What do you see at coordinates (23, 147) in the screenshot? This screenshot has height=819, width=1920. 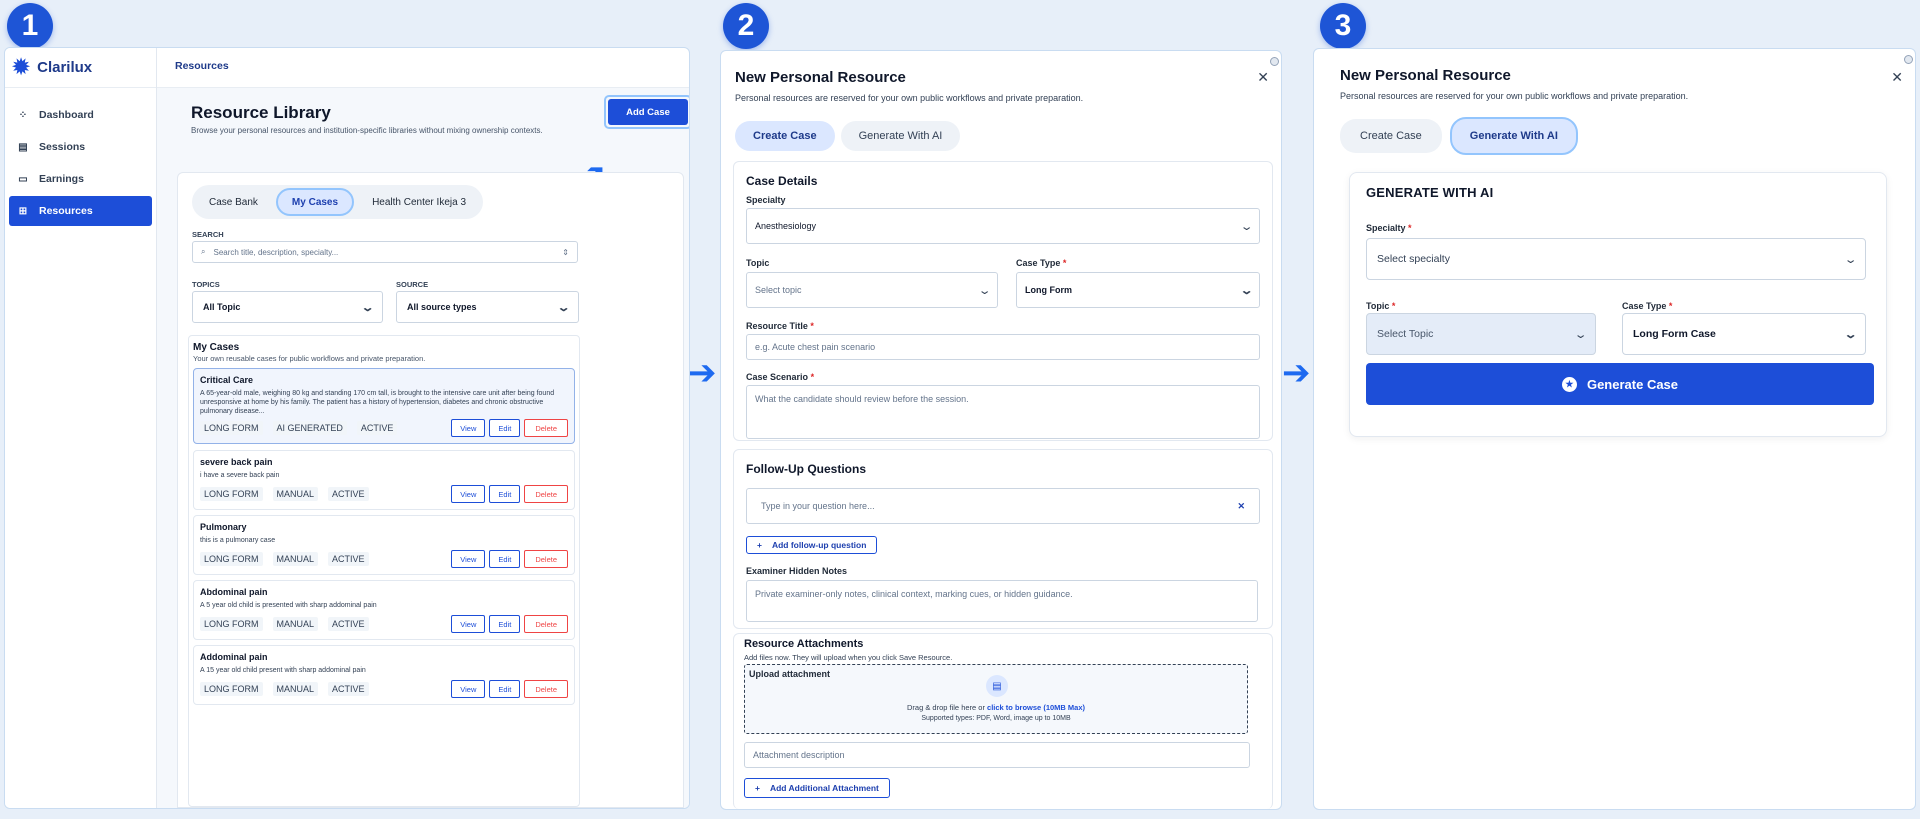 I see `calendar-icon: ▤` at bounding box center [23, 147].